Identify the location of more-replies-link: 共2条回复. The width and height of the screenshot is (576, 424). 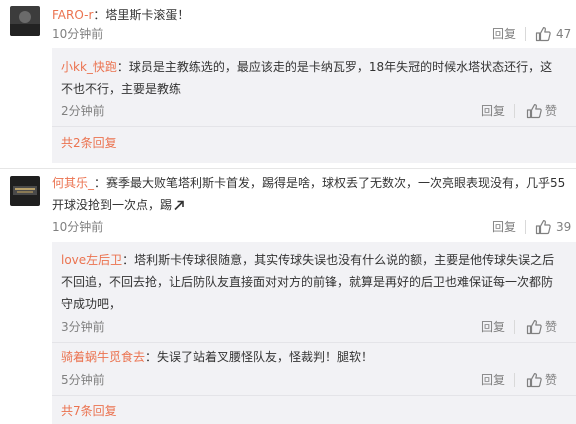
(89, 143).